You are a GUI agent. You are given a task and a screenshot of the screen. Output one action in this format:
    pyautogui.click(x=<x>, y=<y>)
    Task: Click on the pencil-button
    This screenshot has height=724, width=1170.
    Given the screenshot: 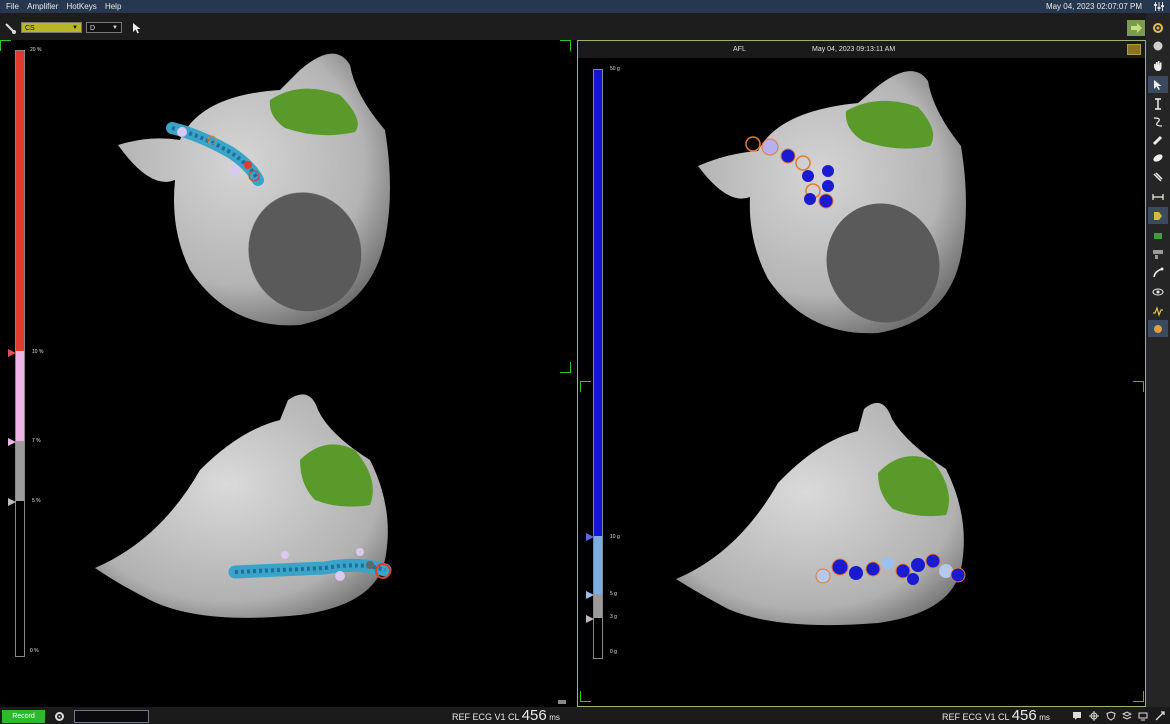 What is the action you would take?
    pyautogui.click(x=1158, y=139)
    